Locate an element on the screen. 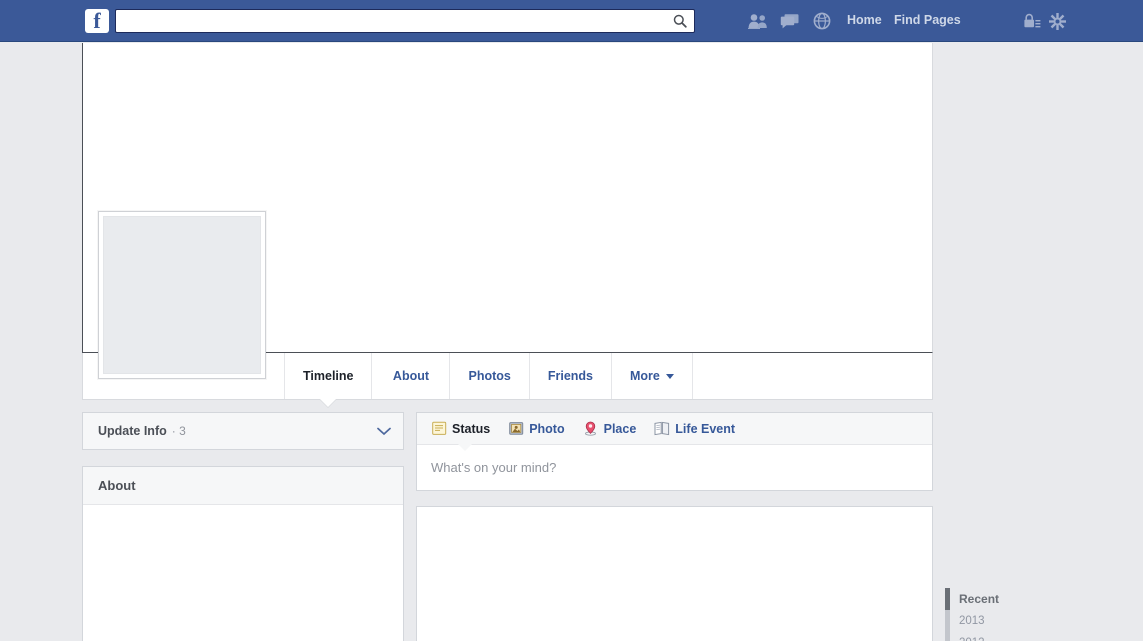  tab-timeline: Timeline is located at coordinates (329, 380).